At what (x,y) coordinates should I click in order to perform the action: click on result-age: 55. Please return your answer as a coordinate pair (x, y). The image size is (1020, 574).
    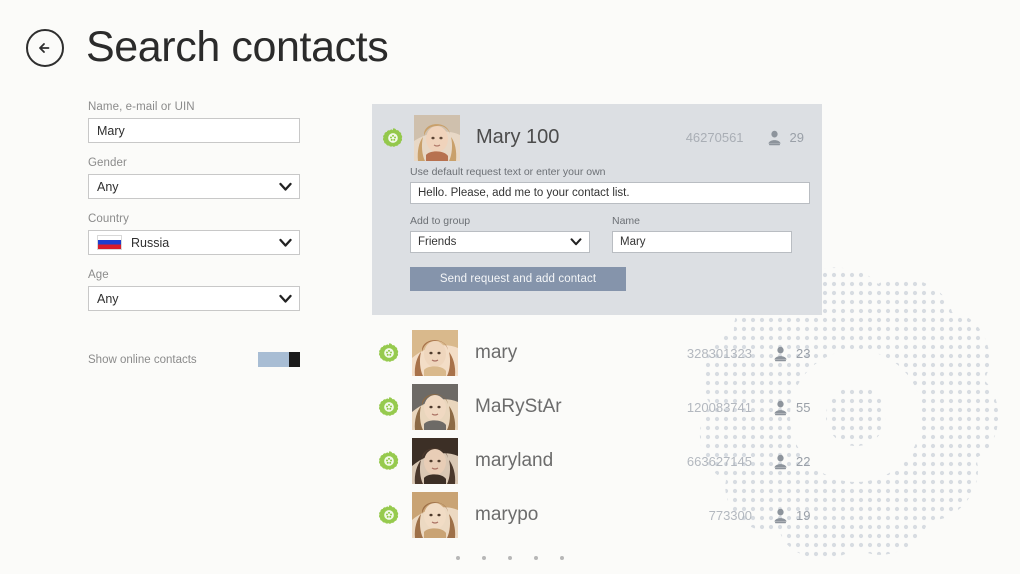
    Looking at the image, I should click on (803, 407).